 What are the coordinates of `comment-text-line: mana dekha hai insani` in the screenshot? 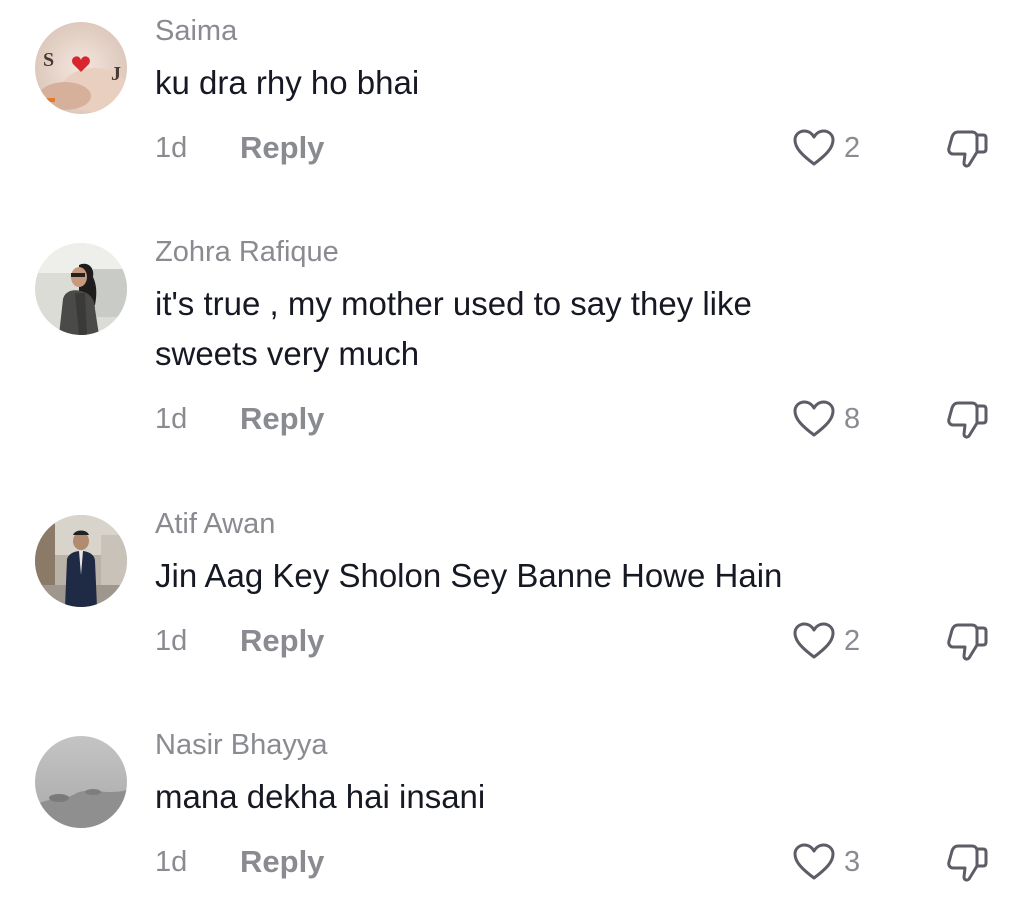 It's located at (320, 796).